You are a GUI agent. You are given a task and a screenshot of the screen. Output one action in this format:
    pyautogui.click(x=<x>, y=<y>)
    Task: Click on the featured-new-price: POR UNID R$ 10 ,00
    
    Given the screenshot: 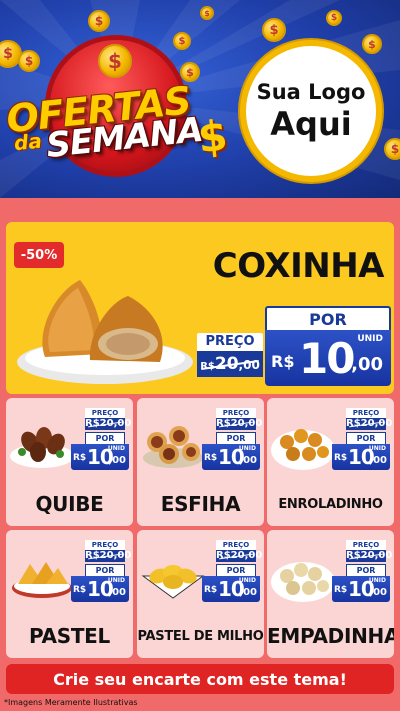 What is the action you would take?
    pyautogui.click(x=328, y=346)
    